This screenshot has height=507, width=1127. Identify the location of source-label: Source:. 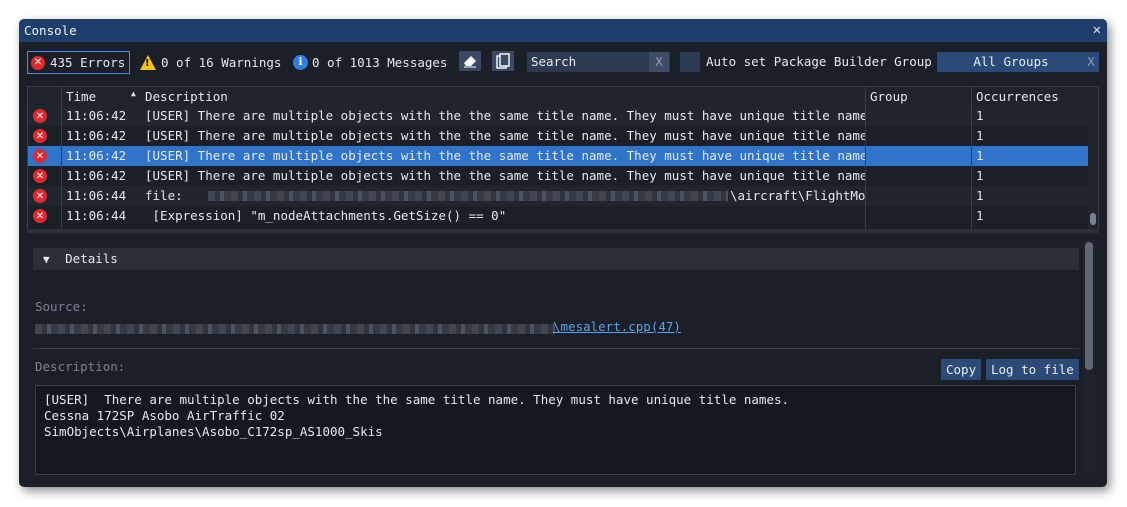
(61, 306).